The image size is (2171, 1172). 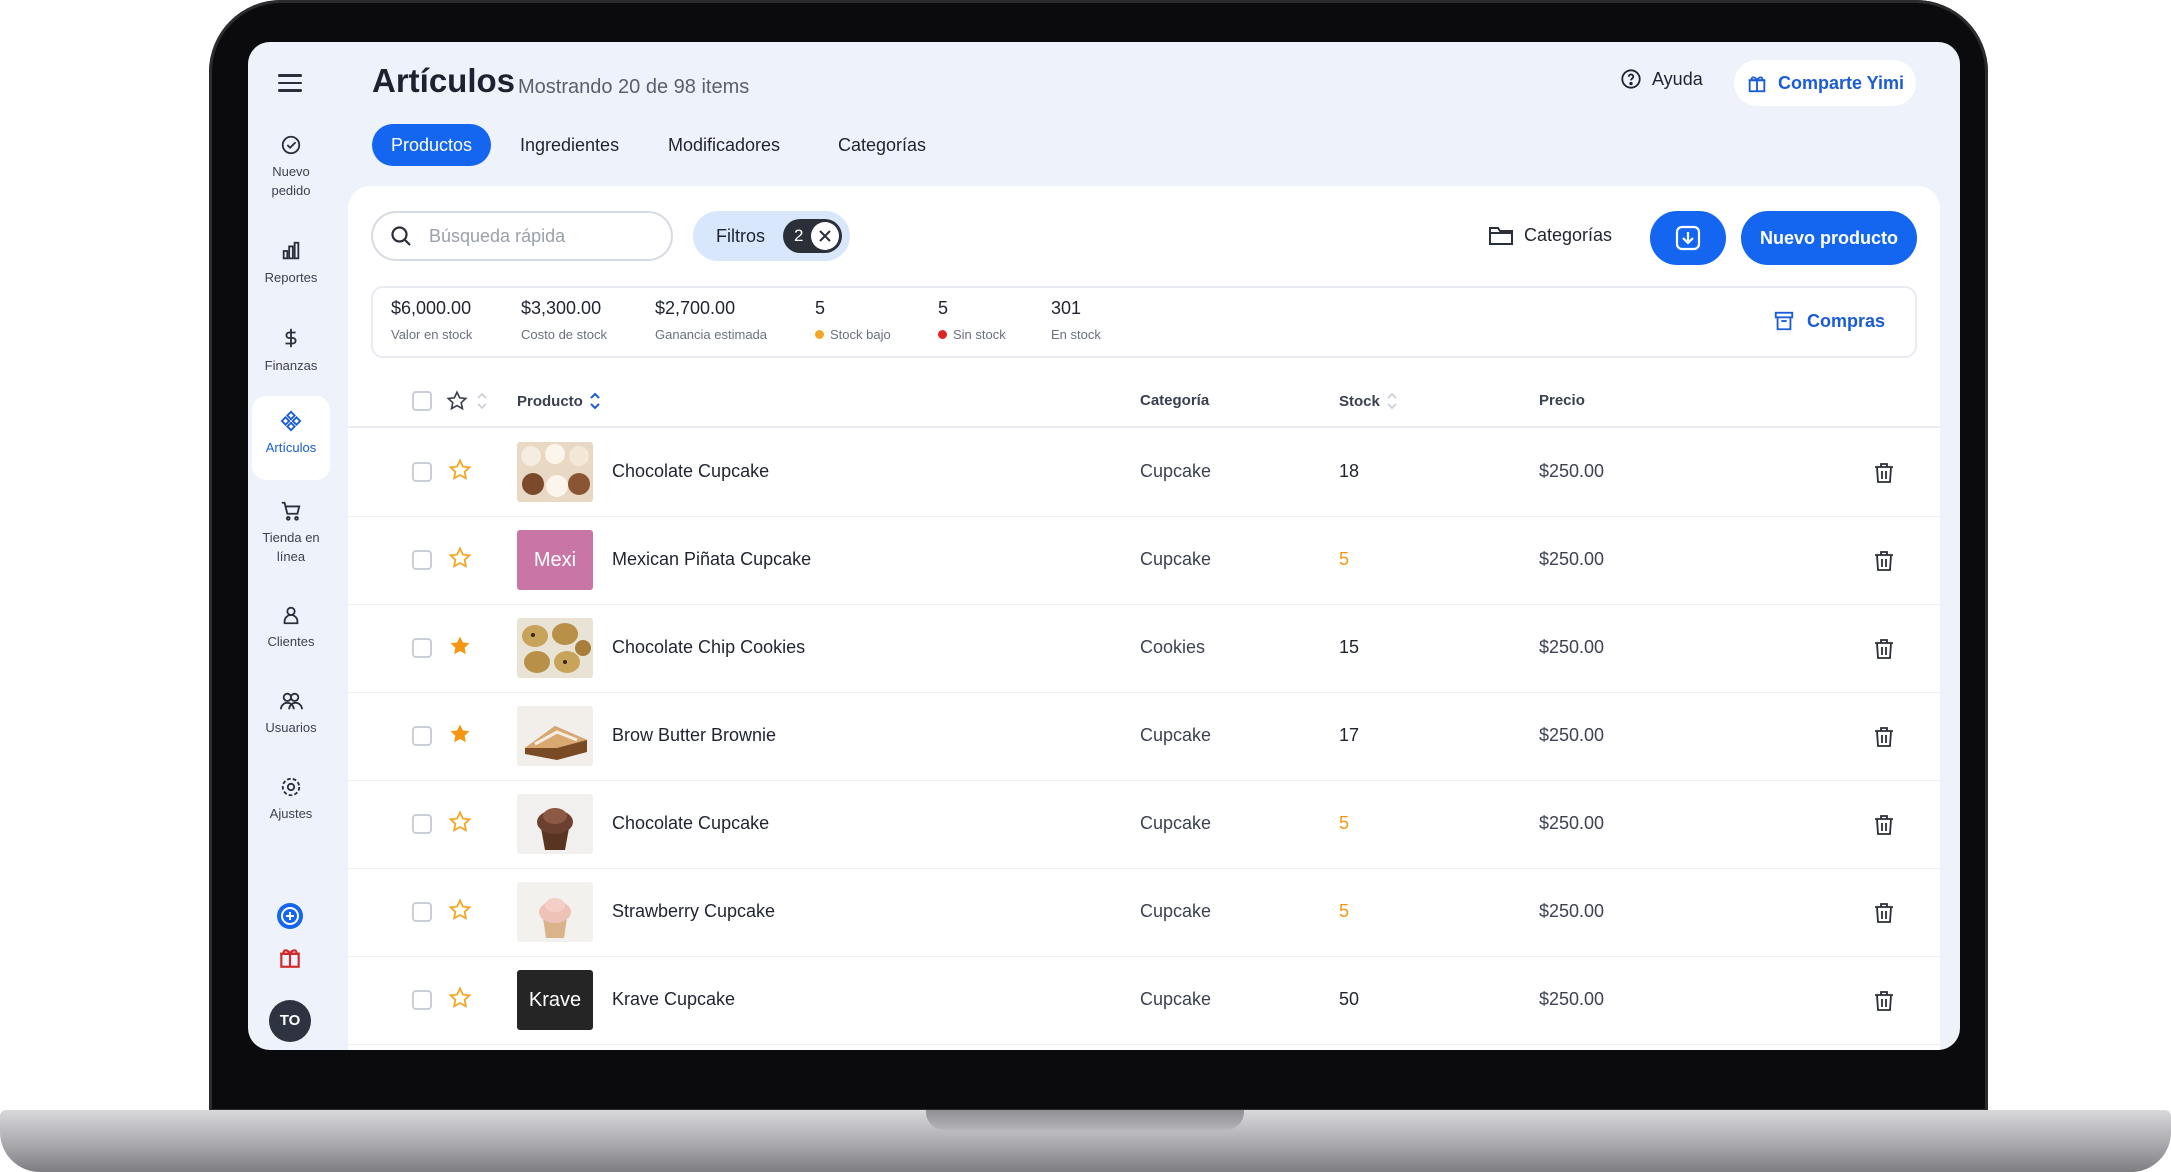 What do you see at coordinates (740, 235) in the screenshot?
I see `filters-label: Filtros` at bounding box center [740, 235].